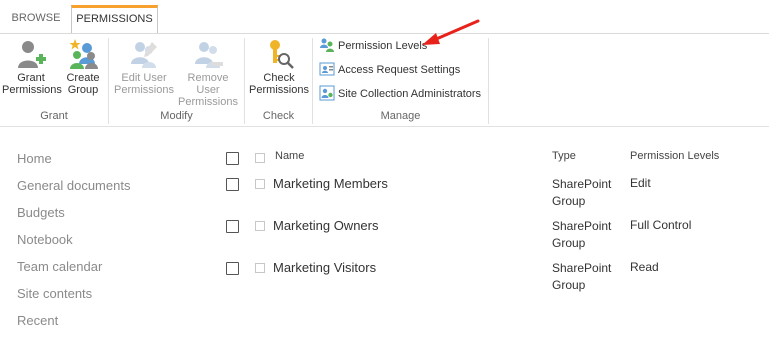 The height and width of the screenshot is (339, 769). I want to click on remove-user-permissions-button: Remove User Permissions, so click(208, 73).